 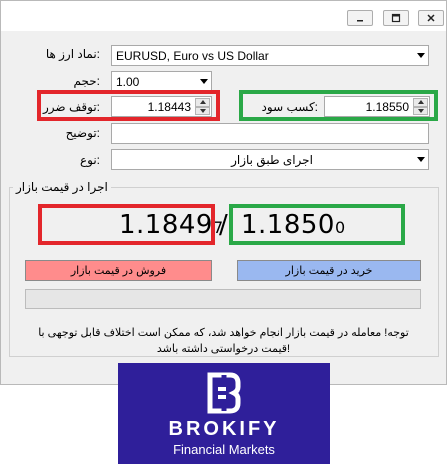 What do you see at coordinates (62, 187) in the screenshot?
I see `group-title: اجرا در قیمت بازار` at bounding box center [62, 187].